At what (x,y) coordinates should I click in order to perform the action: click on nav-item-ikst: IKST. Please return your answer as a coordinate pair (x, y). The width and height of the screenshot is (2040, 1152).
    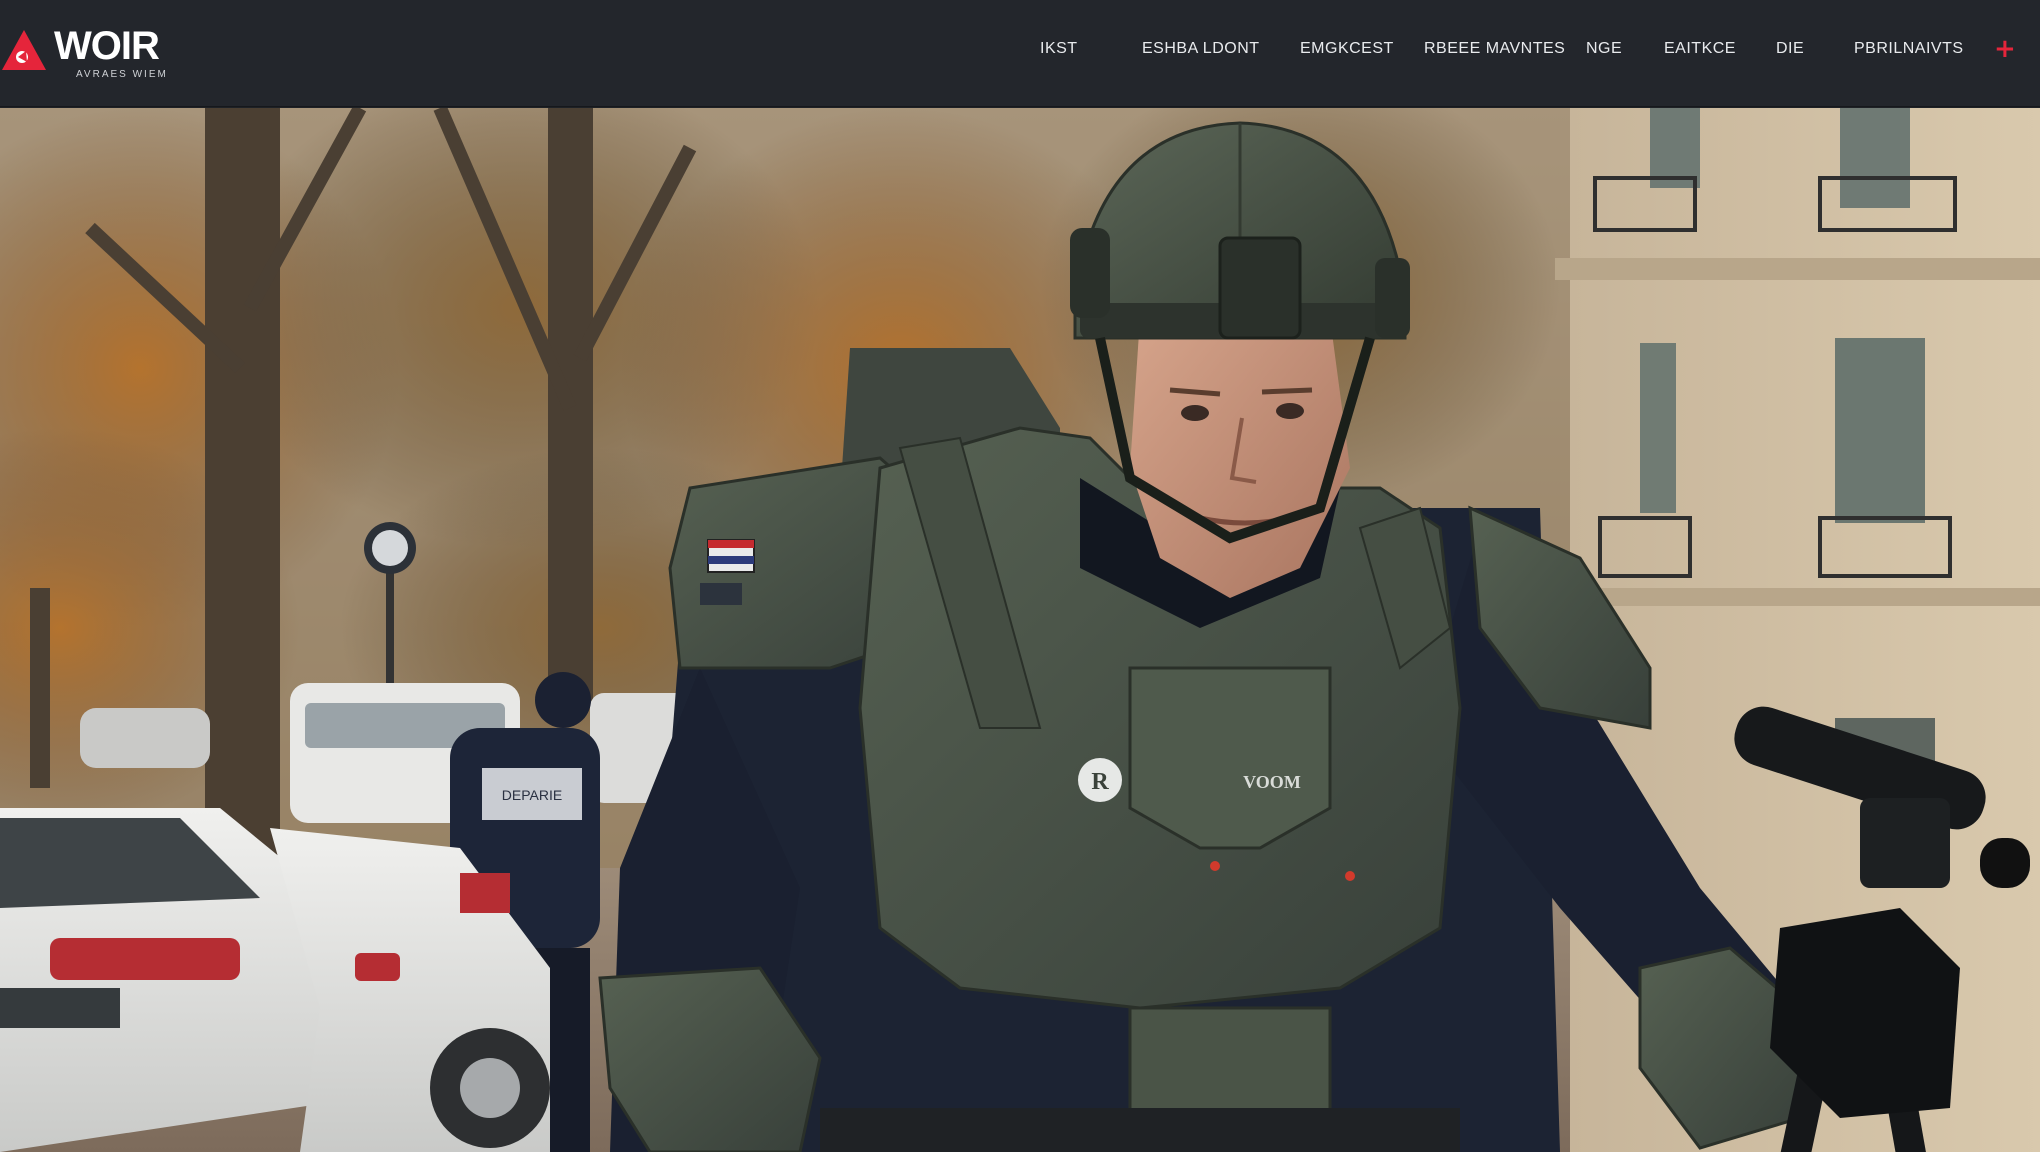
    Looking at the image, I should click on (1059, 49).